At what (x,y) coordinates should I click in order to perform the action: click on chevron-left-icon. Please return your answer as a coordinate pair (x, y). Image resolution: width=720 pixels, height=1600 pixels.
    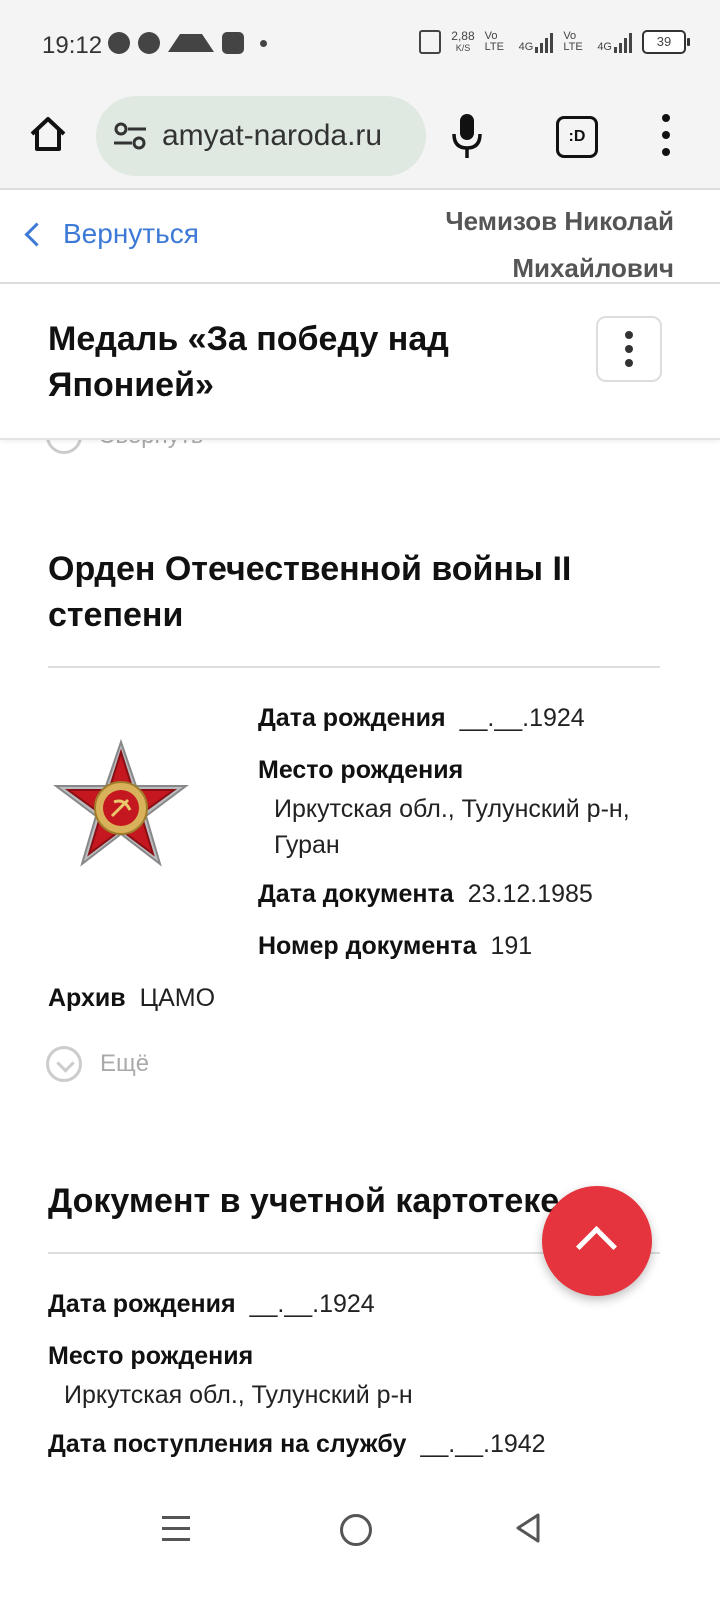
    Looking at the image, I should click on (36, 234).